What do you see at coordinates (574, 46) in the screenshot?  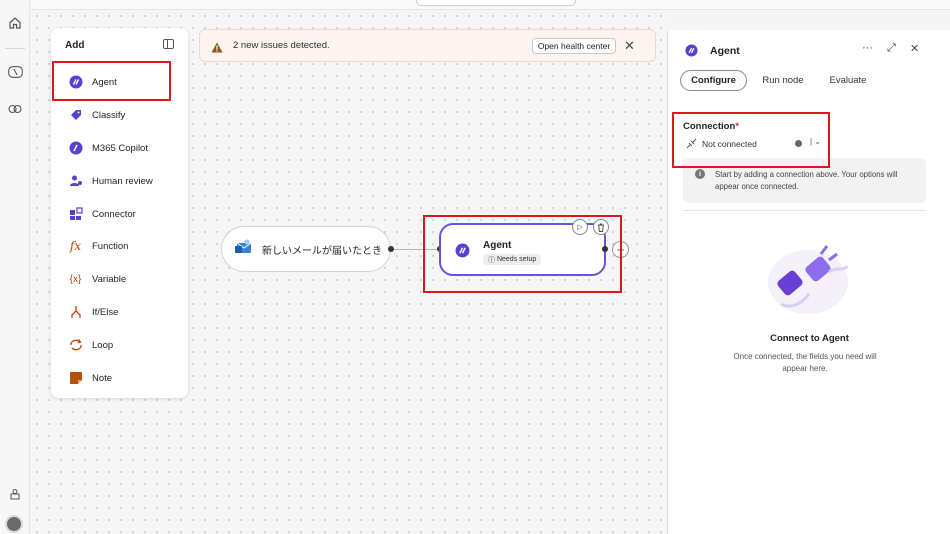 I see `open-health-center-button: Open health center` at bounding box center [574, 46].